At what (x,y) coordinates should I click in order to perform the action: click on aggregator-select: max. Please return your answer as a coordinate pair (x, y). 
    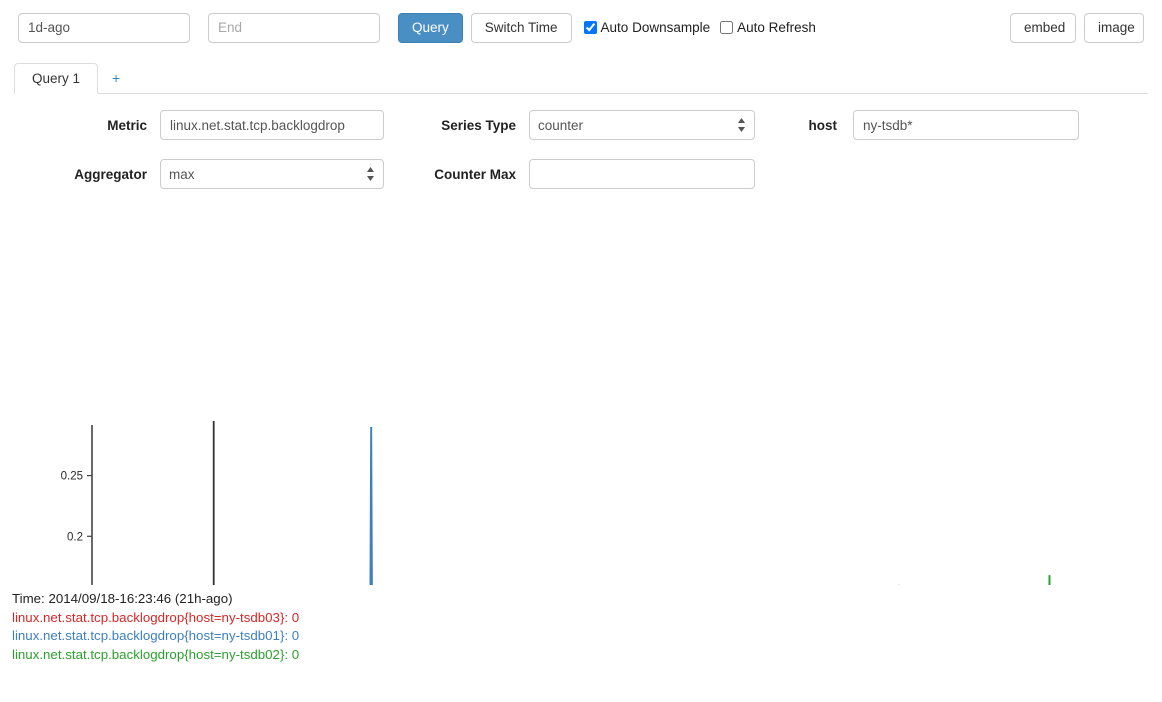
    Looking at the image, I should click on (272, 174).